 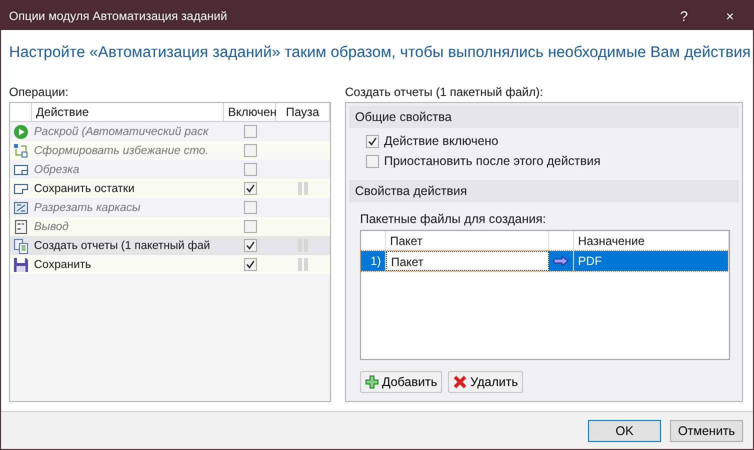 What do you see at coordinates (84, 188) in the screenshot?
I see `operation-name: Сохранить остатки` at bounding box center [84, 188].